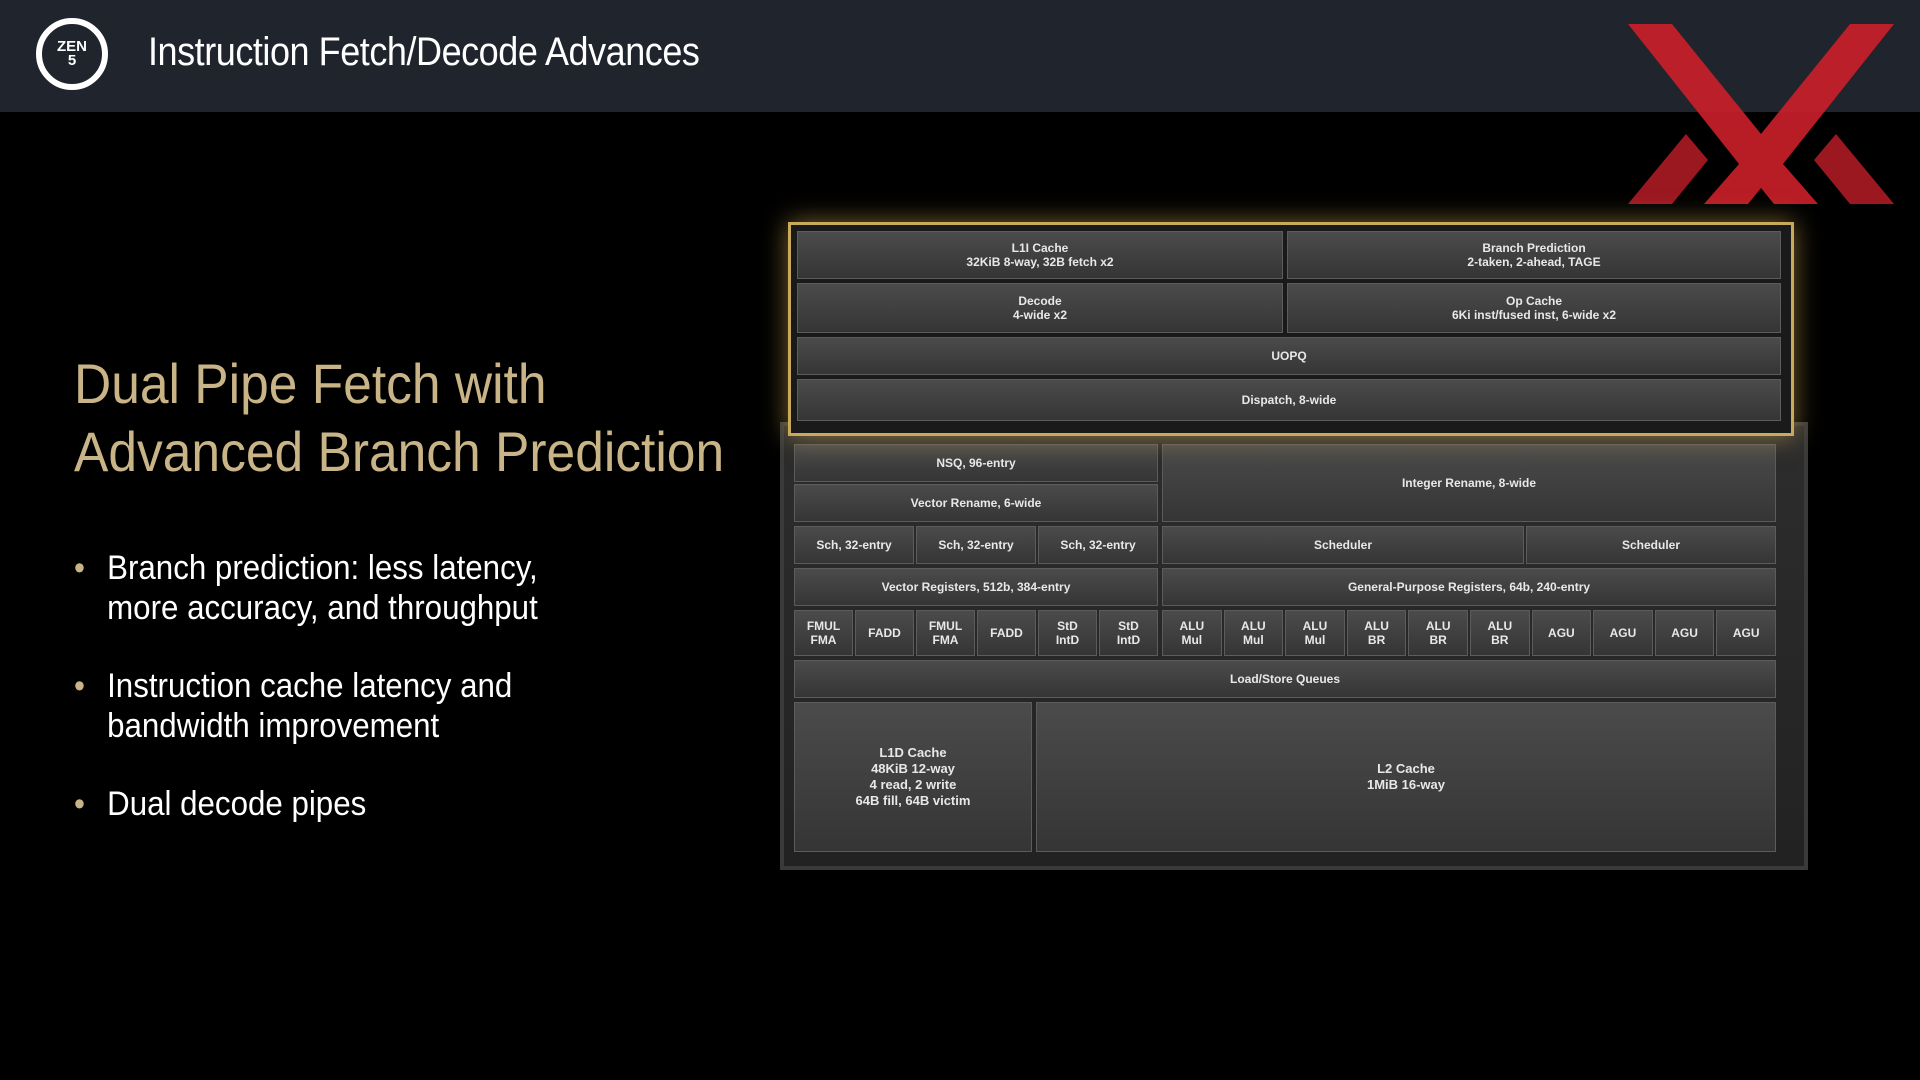 This screenshot has width=1920, height=1080. What do you see at coordinates (1040, 308) in the screenshot?
I see `decode-block: Decode 4-wide x2` at bounding box center [1040, 308].